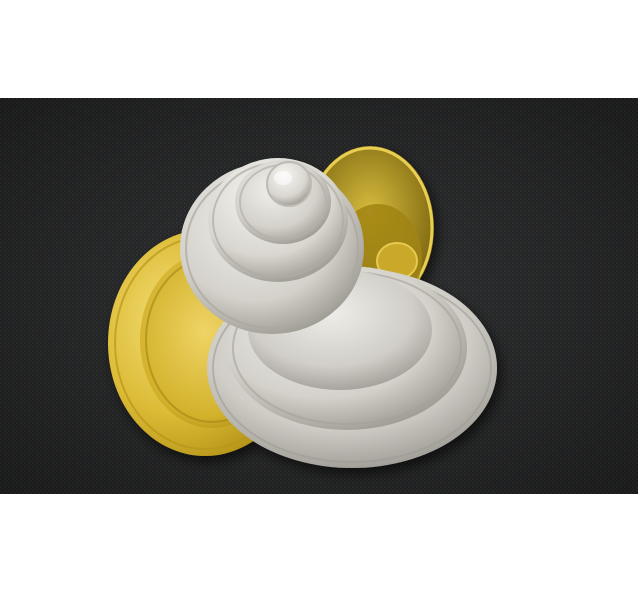 The height and width of the screenshot is (591, 638). I want to click on silver-cup-top, so click(289, 184).